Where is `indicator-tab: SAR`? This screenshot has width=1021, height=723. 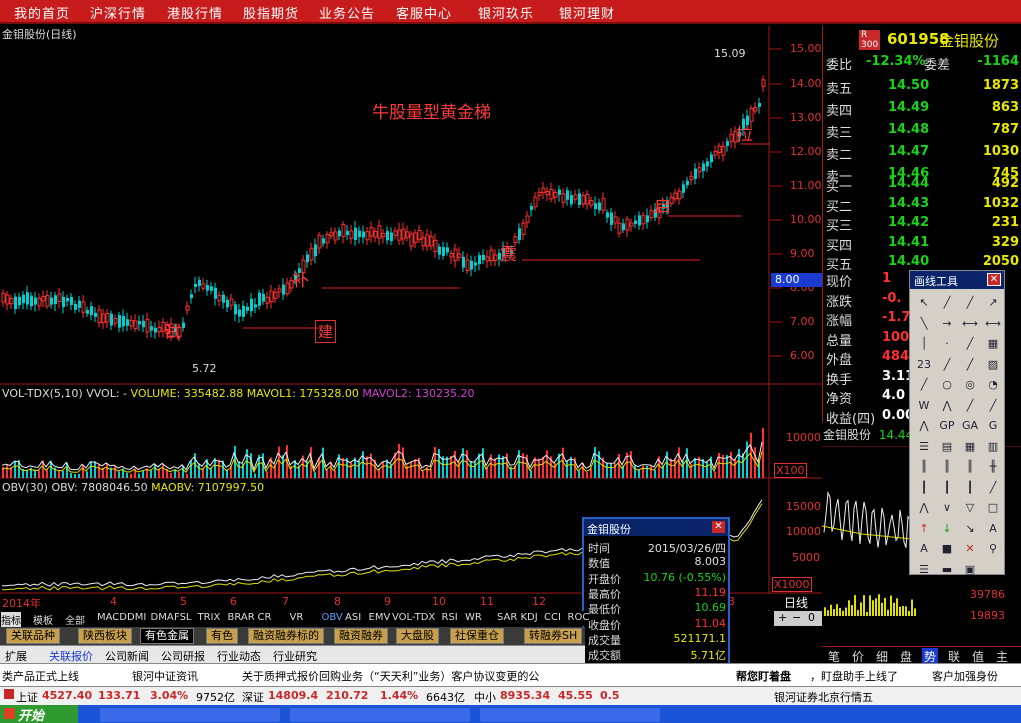
indicator-tab: SAR is located at coordinates (507, 617).